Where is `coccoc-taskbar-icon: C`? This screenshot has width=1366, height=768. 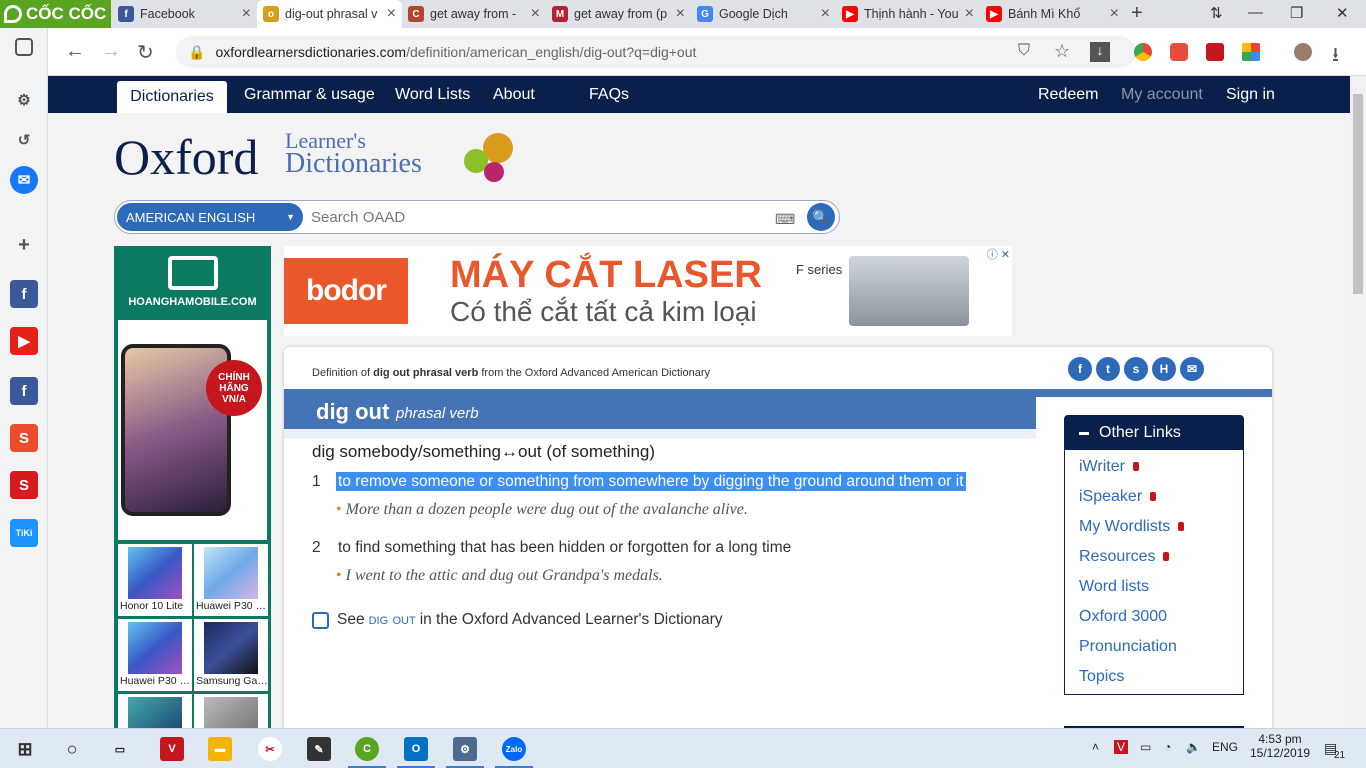
coccoc-taskbar-icon: C is located at coordinates (367, 749).